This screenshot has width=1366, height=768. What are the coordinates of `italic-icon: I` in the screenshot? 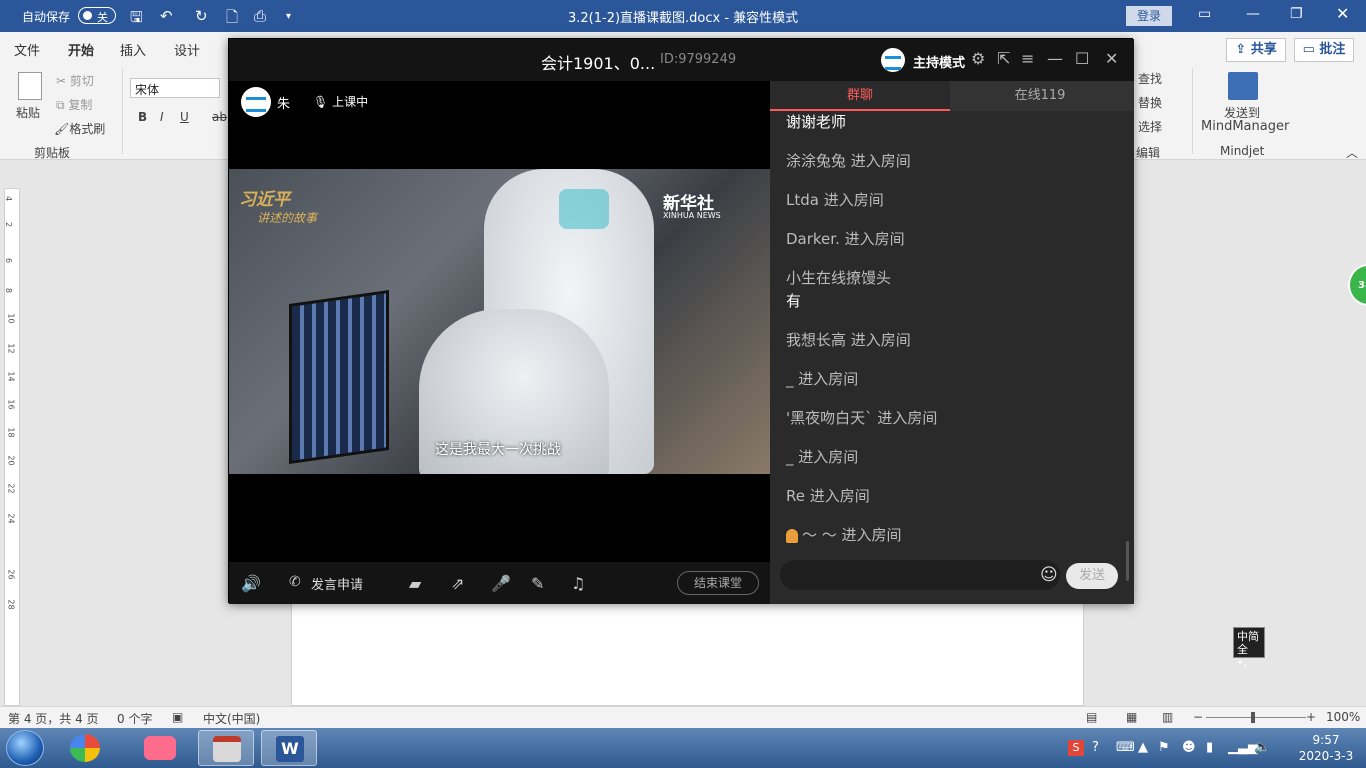 It's located at (162, 117).